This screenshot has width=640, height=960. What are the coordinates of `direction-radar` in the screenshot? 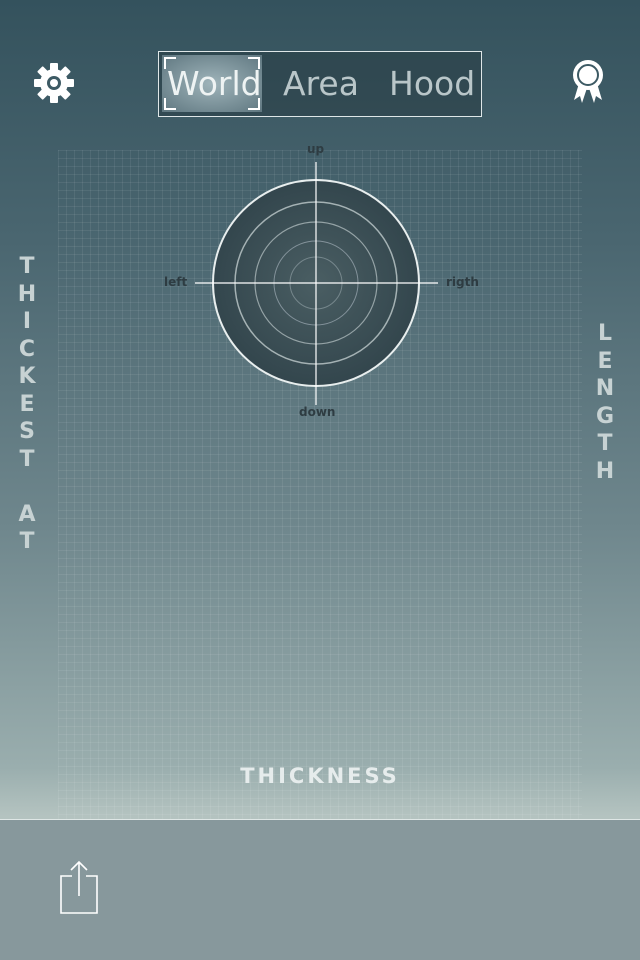 It's located at (316, 283).